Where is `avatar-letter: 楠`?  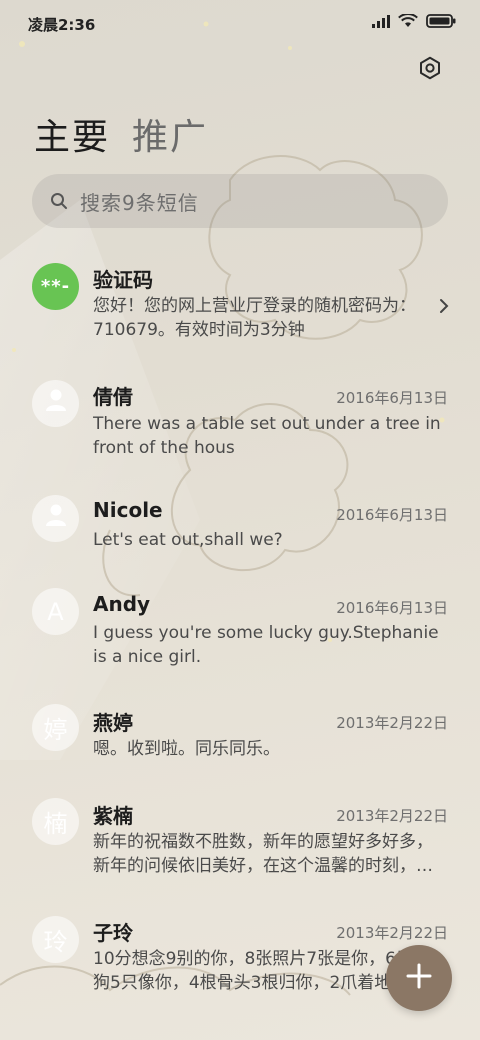
avatar-letter: 楠 is located at coordinates (55, 824).